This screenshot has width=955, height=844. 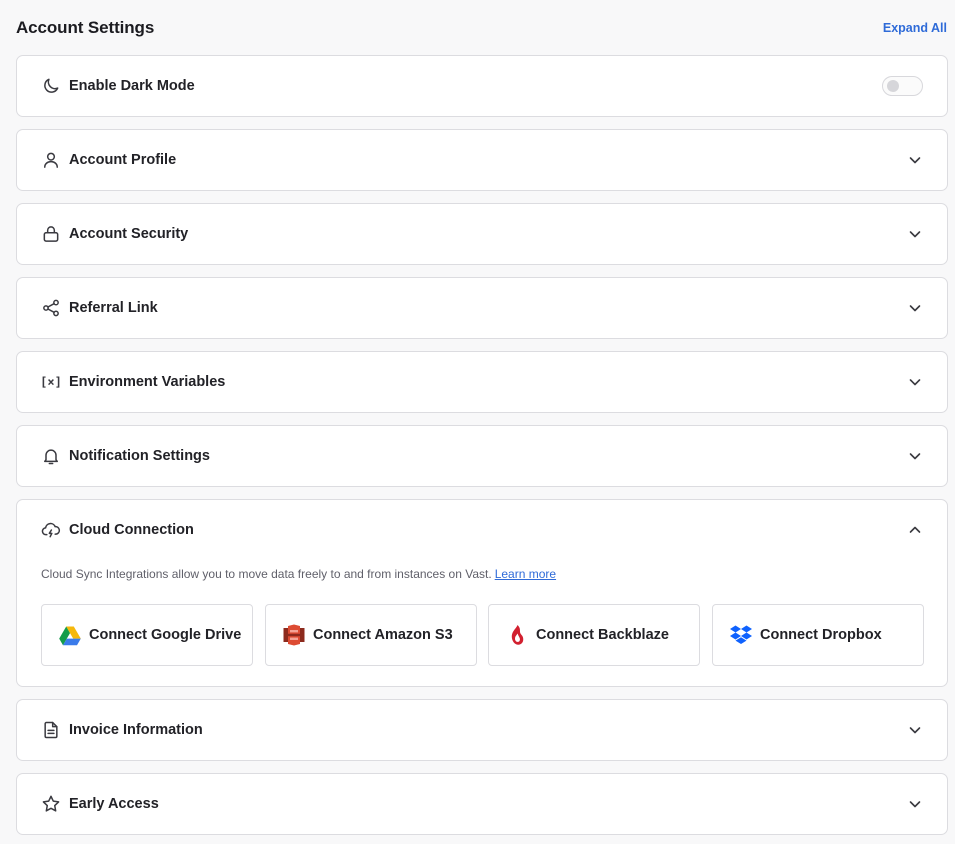 What do you see at coordinates (129, 234) in the screenshot?
I see `account-security-label: Account Security` at bounding box center [129, 234].